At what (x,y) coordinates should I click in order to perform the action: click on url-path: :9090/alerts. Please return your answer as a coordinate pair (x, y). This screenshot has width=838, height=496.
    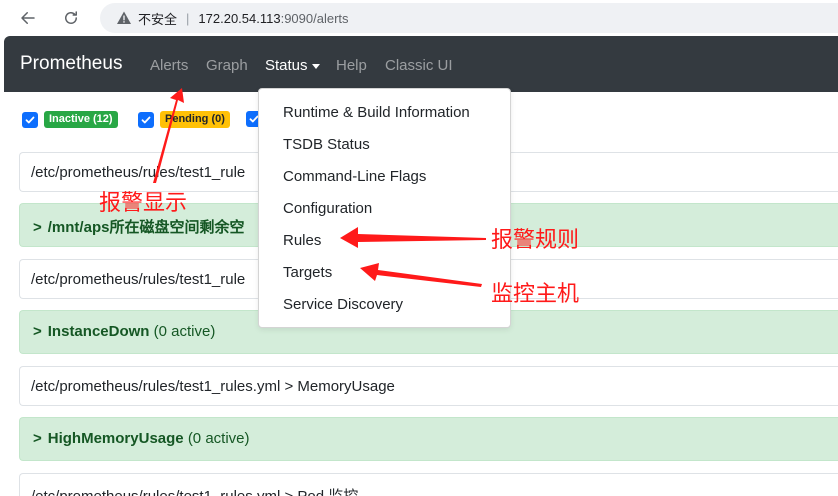
    Looking at the image, I should click on (314, 18).